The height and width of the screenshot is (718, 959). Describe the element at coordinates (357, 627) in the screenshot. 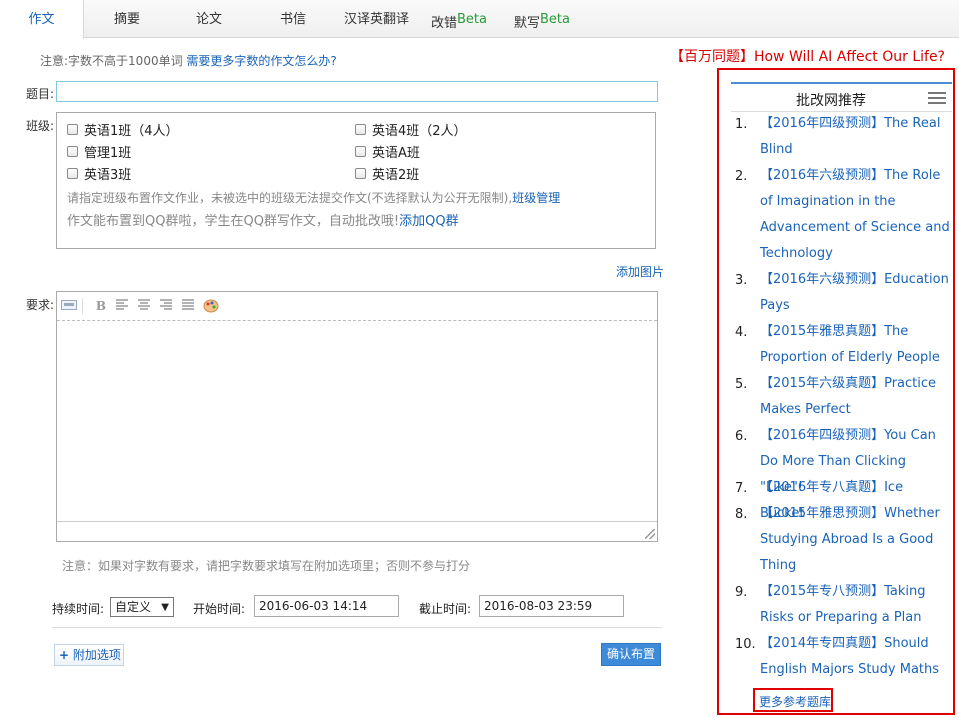

I see `divider` at that location.